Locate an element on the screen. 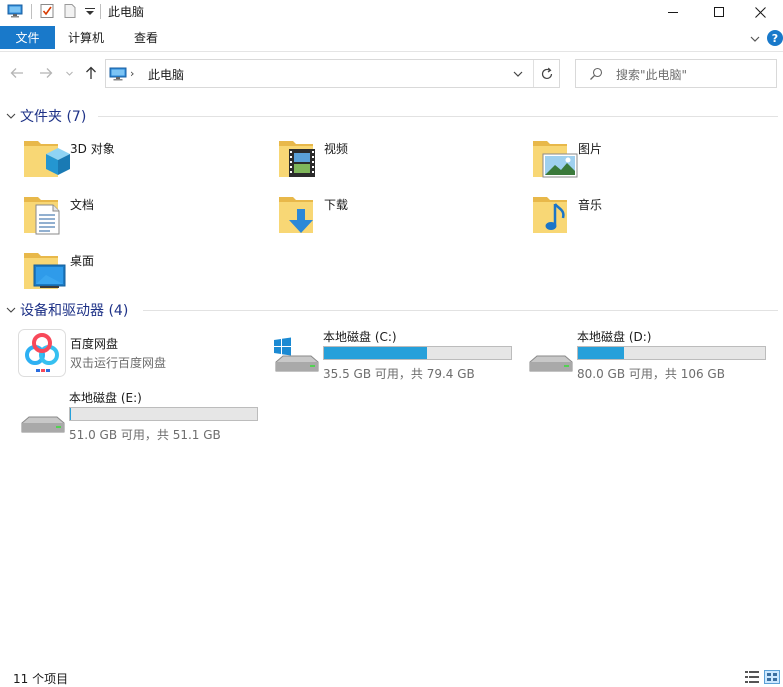  item-count: 11 个项目 is located at coordinates (41, 679).